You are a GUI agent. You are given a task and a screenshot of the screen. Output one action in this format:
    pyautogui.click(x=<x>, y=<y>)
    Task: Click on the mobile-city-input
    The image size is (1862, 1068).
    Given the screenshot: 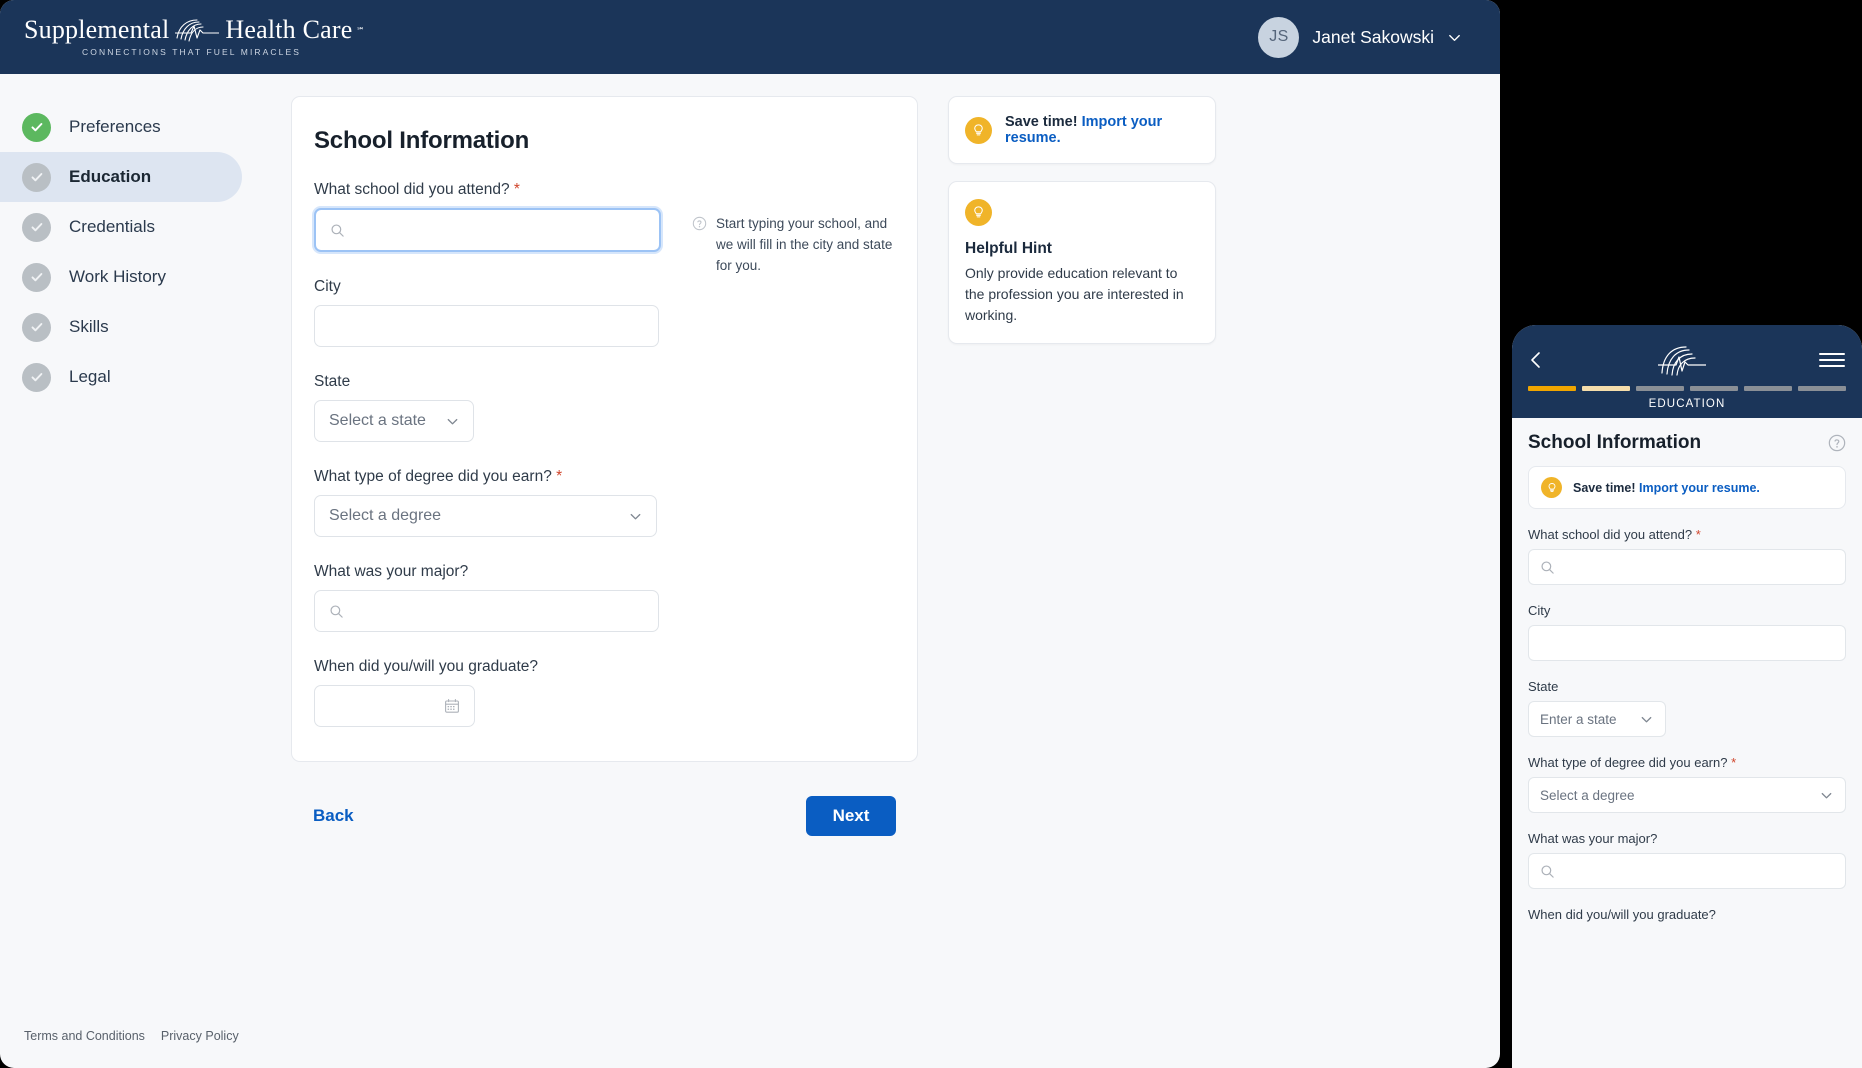 What is the action you would take?
    pyautogui.click(x=1687, y=643)
    